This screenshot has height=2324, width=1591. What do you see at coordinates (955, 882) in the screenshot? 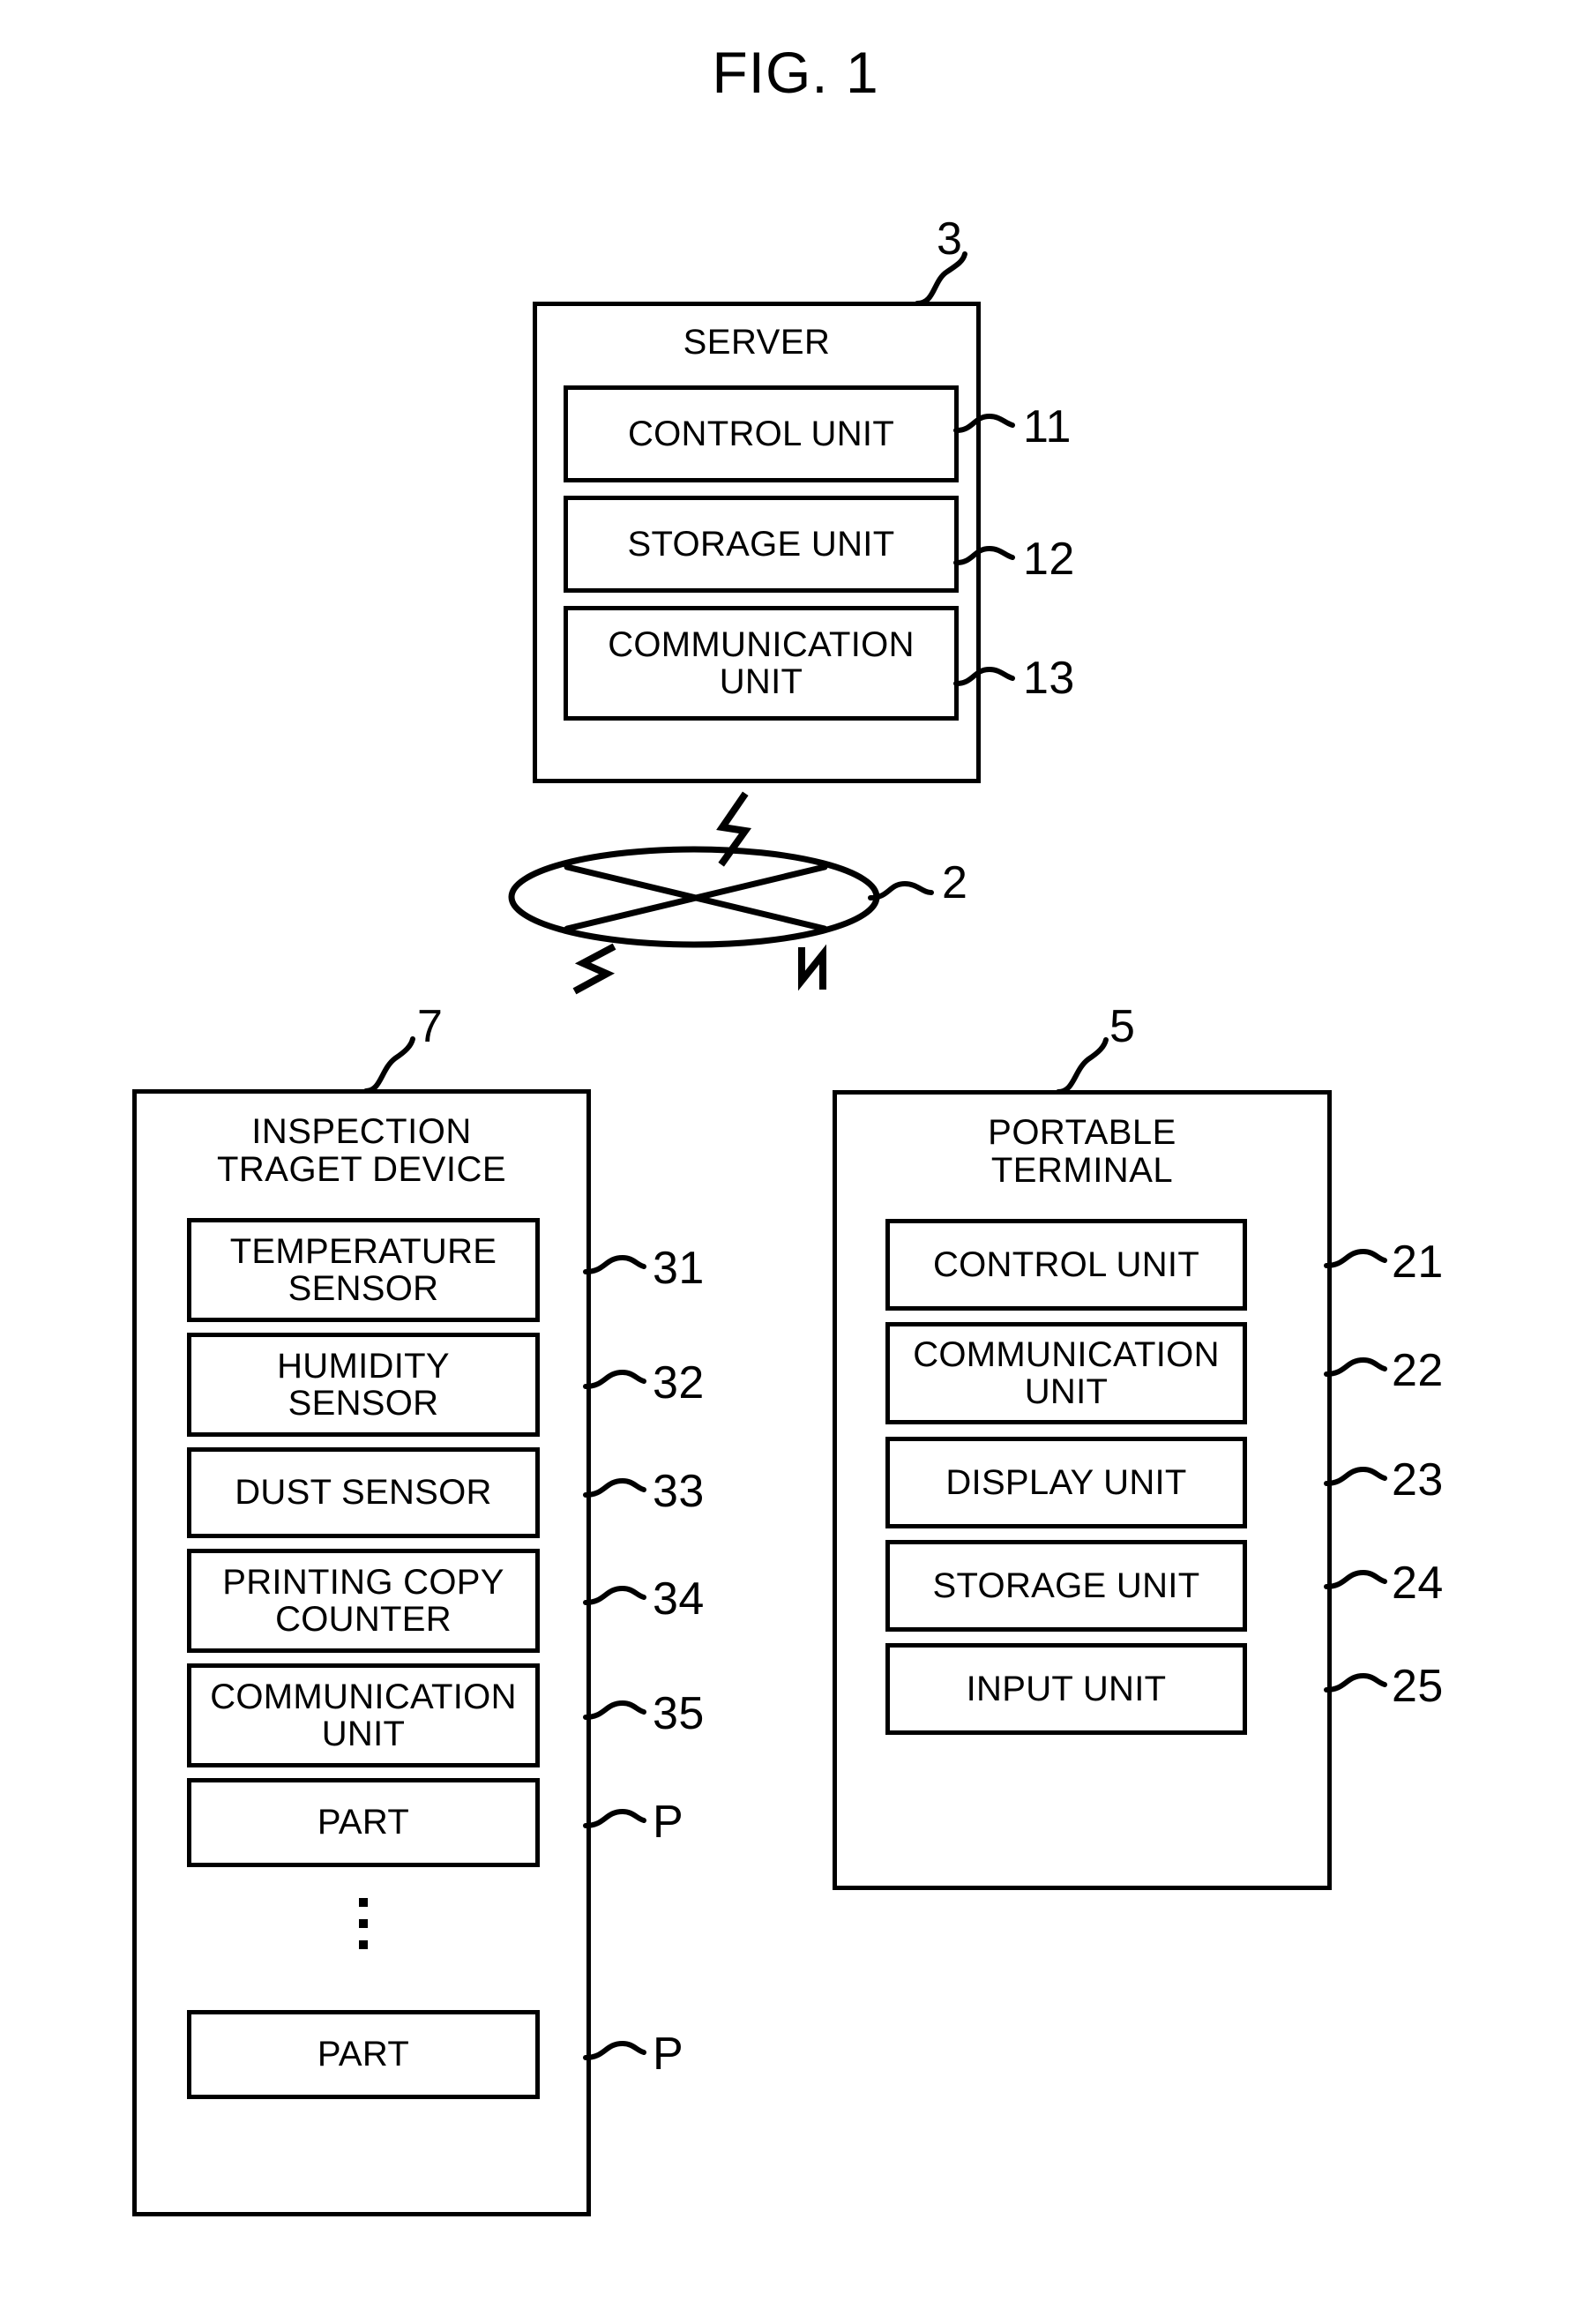
I see `ref-network: 2` at bounding box center [955, 882].